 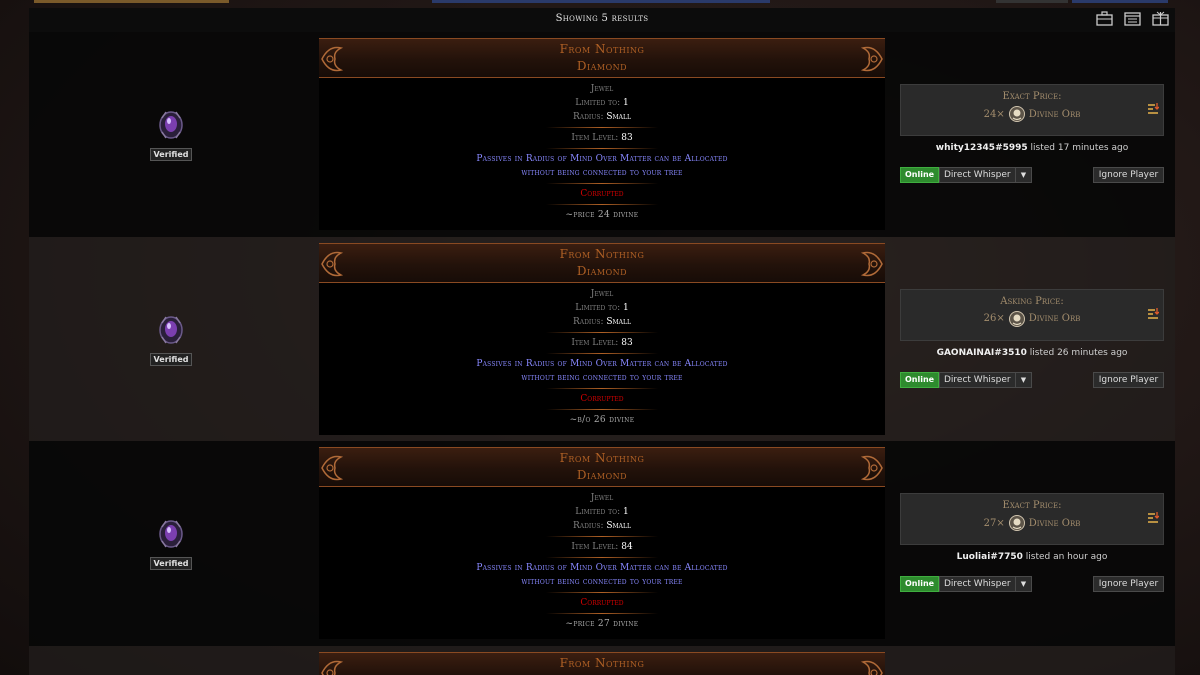 I want to click on item-icon-column: Verified, so click(x=171, y=339).